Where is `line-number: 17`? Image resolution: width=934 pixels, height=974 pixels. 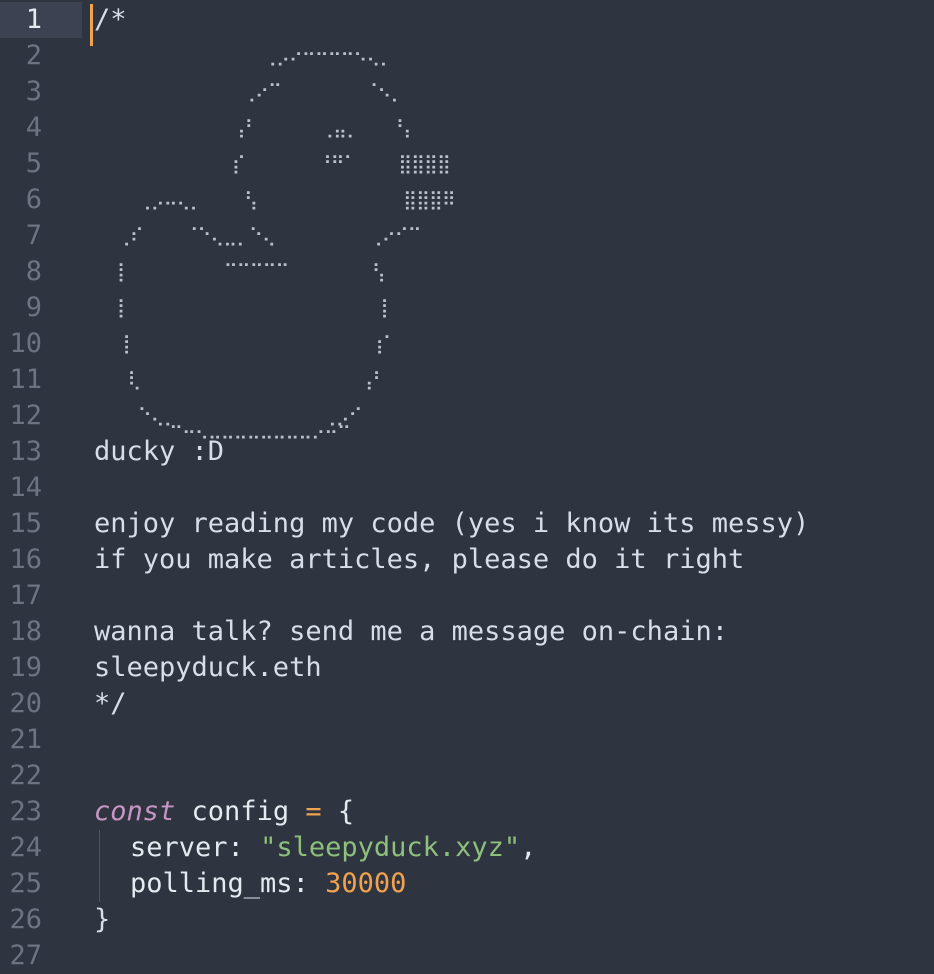
line-number: 17 is located at coordinates (25, 595).